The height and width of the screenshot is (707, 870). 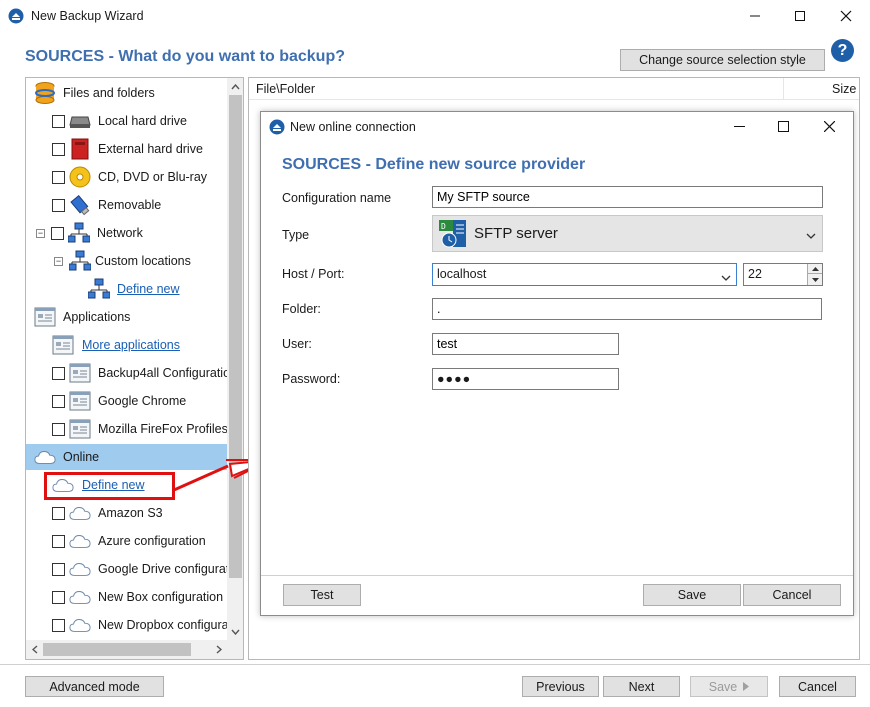 What do you see at coordinates (627, 309) in the screenshot?
I see `folder-input` at bounding box center [627, 309].